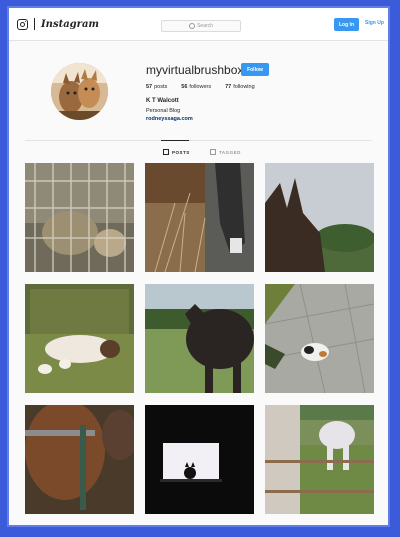 This screenshot has width=400, height=537. I want to click on following-count: 77, so click(228, 87).